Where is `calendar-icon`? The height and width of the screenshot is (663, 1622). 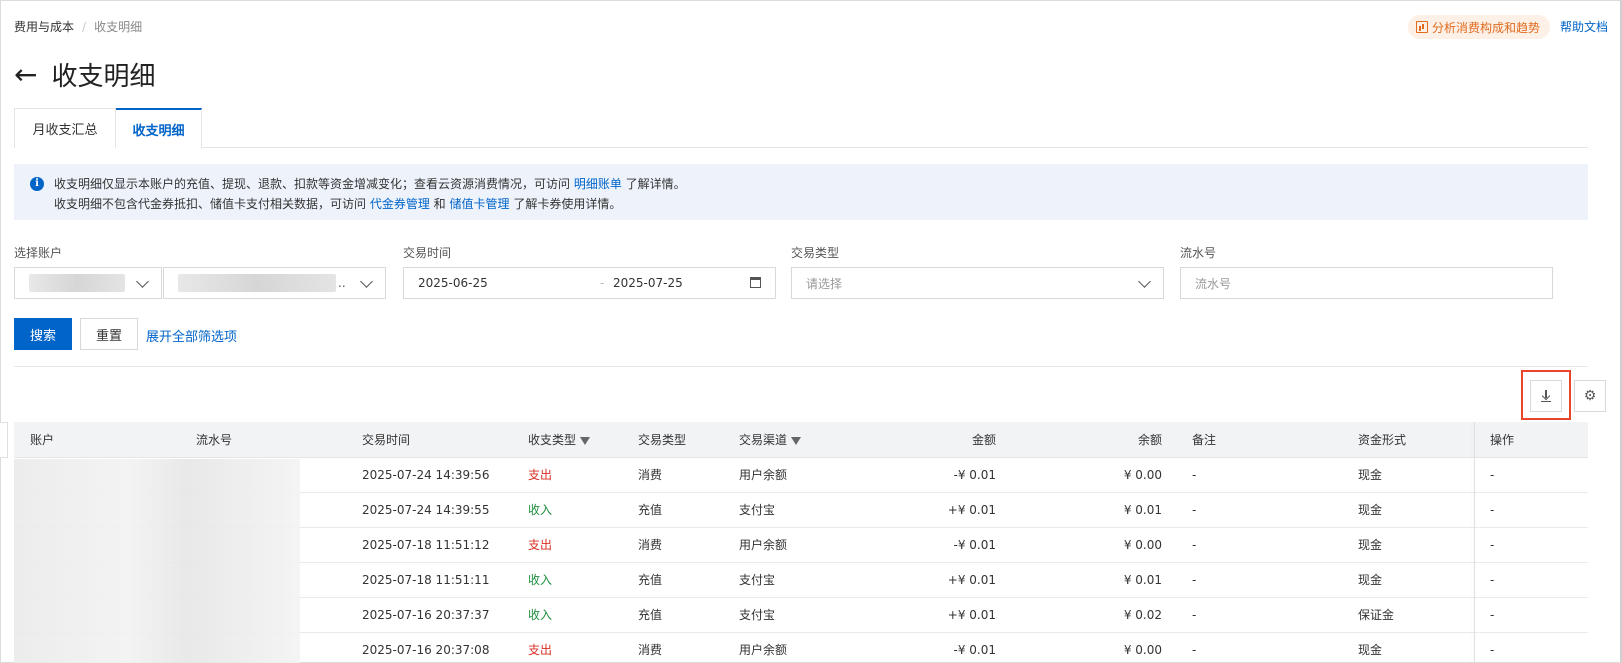
calendar-icon is located at coordinates (755, 282).